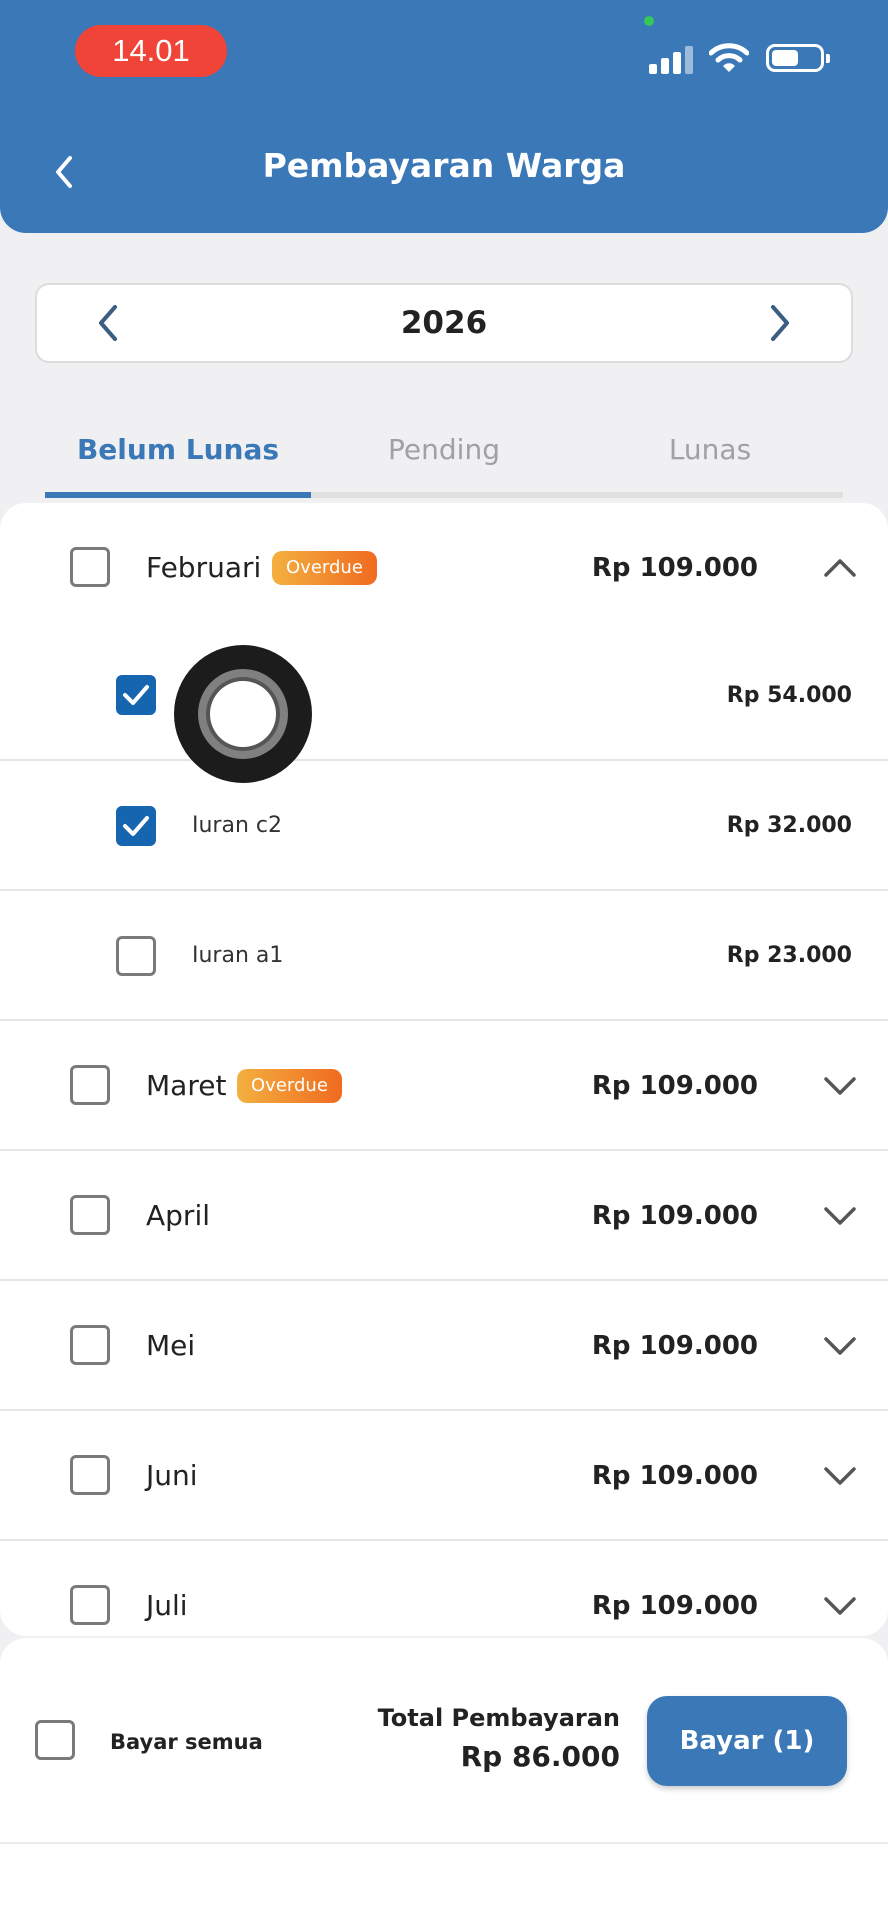 This screenshot has height=1920, width=888. What do you see at coordinates (444, 1843) in the screenshot?
I see `footer-divider` at bounding box center [444, 1843].